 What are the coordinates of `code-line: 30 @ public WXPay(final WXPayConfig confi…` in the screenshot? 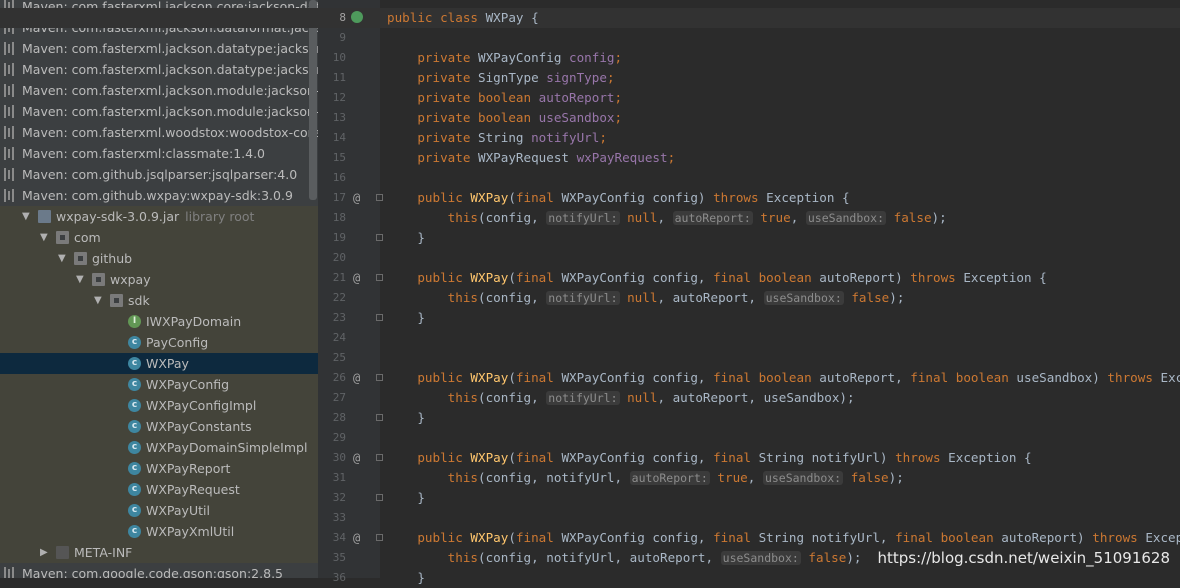 It's located at (590, 458).